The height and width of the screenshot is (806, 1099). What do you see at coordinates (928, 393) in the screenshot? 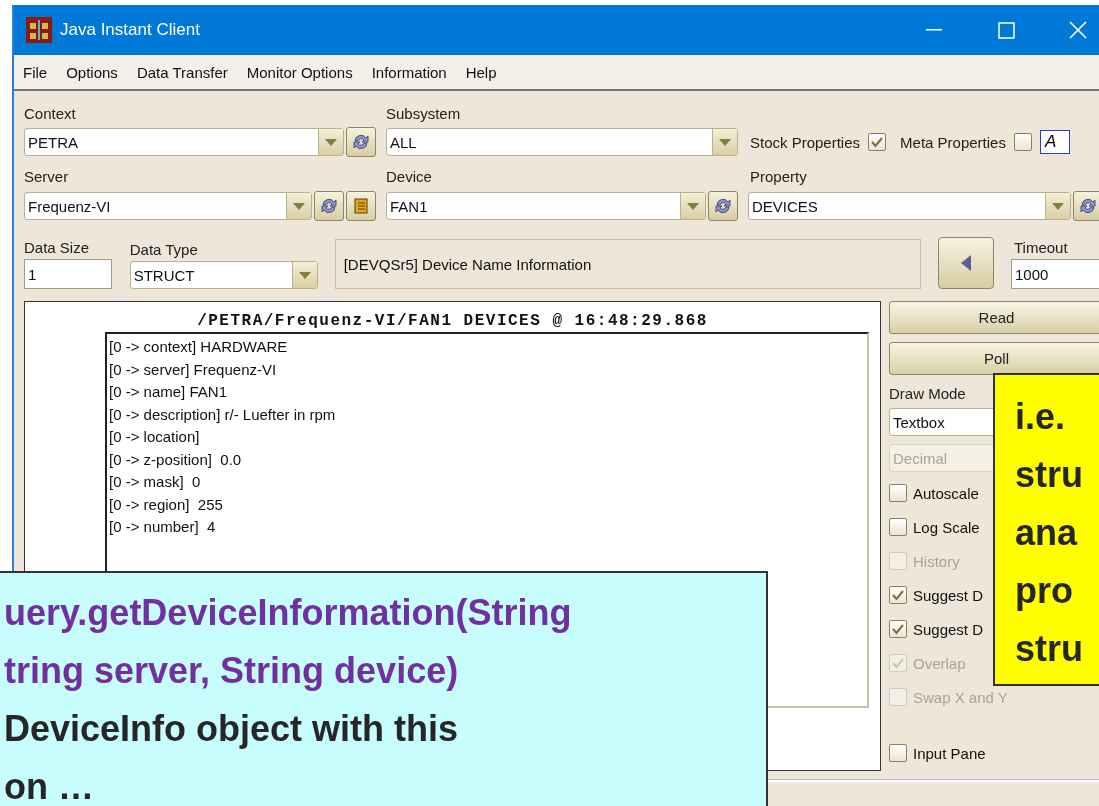
I see `field-label: Draw Mode` at bounding box center [928, 393].